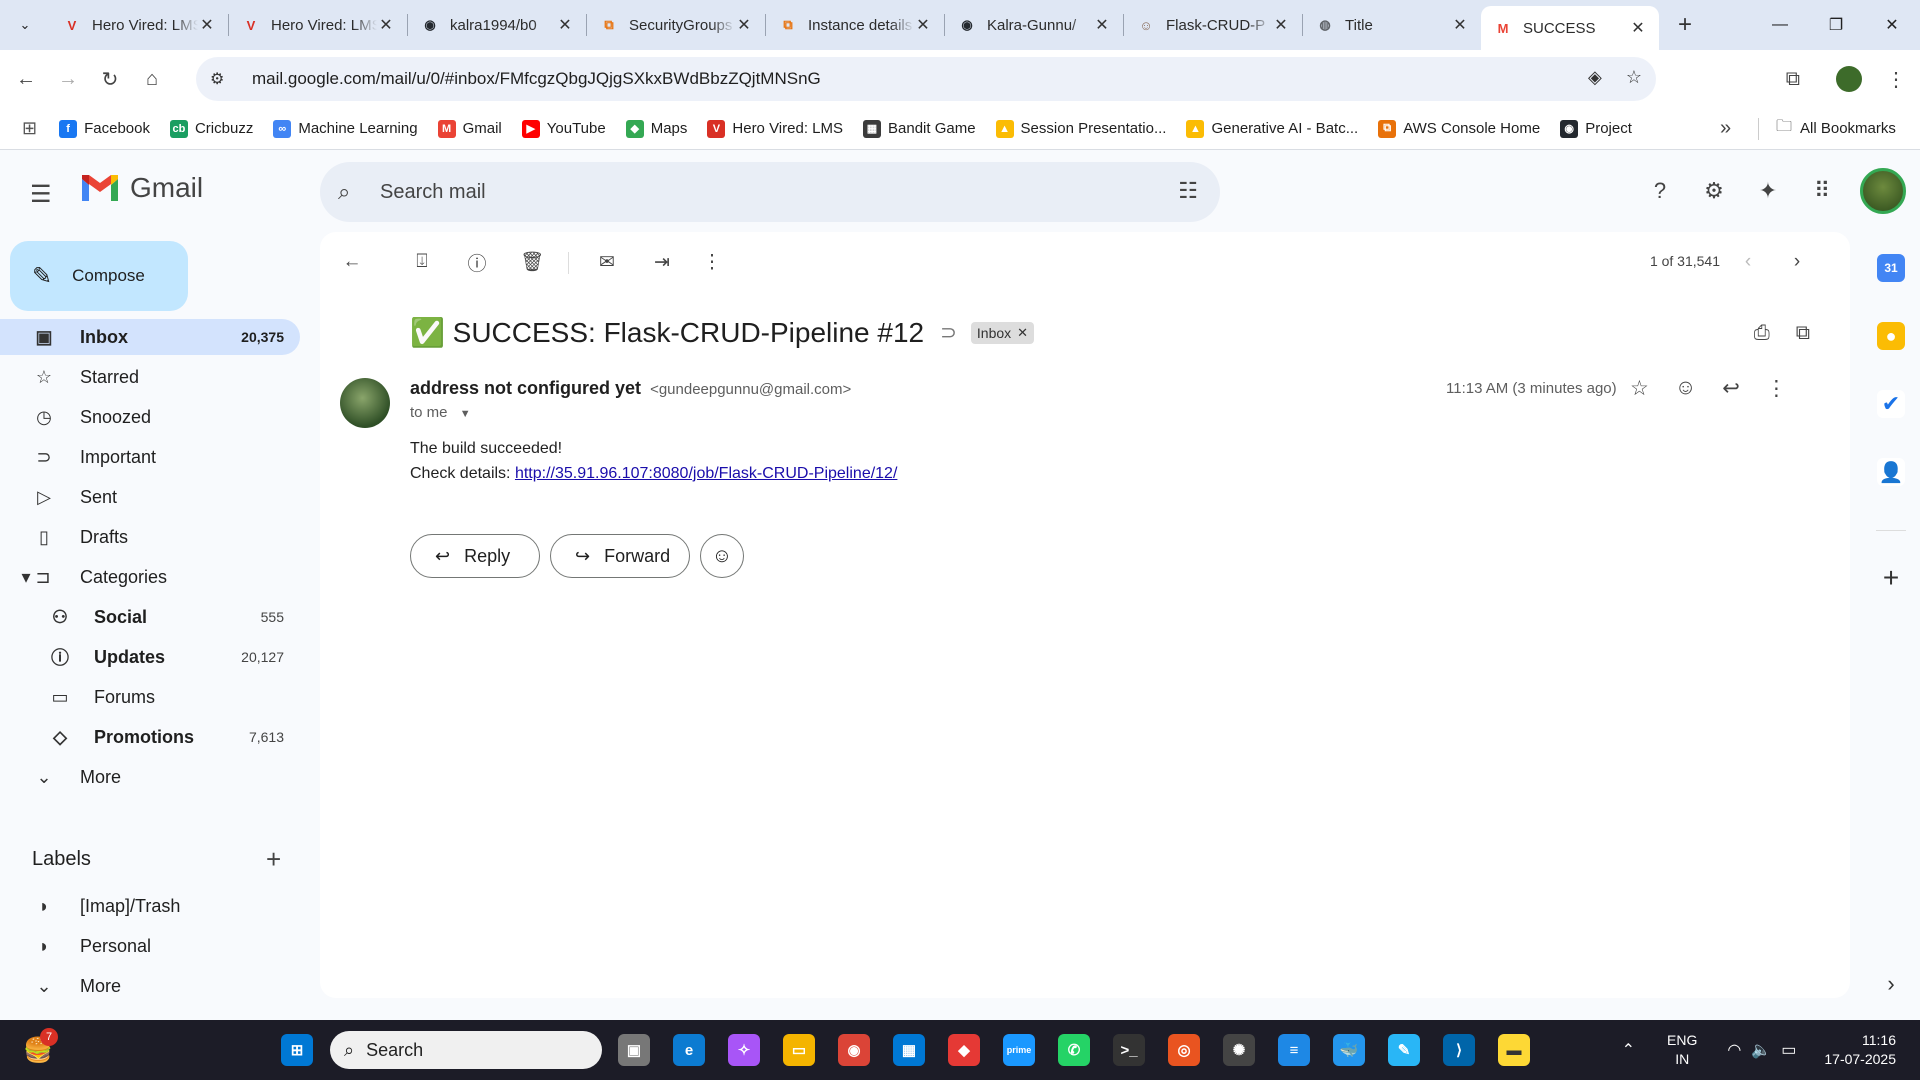  I want to click on minimize-button: —, so click(1780, 25).